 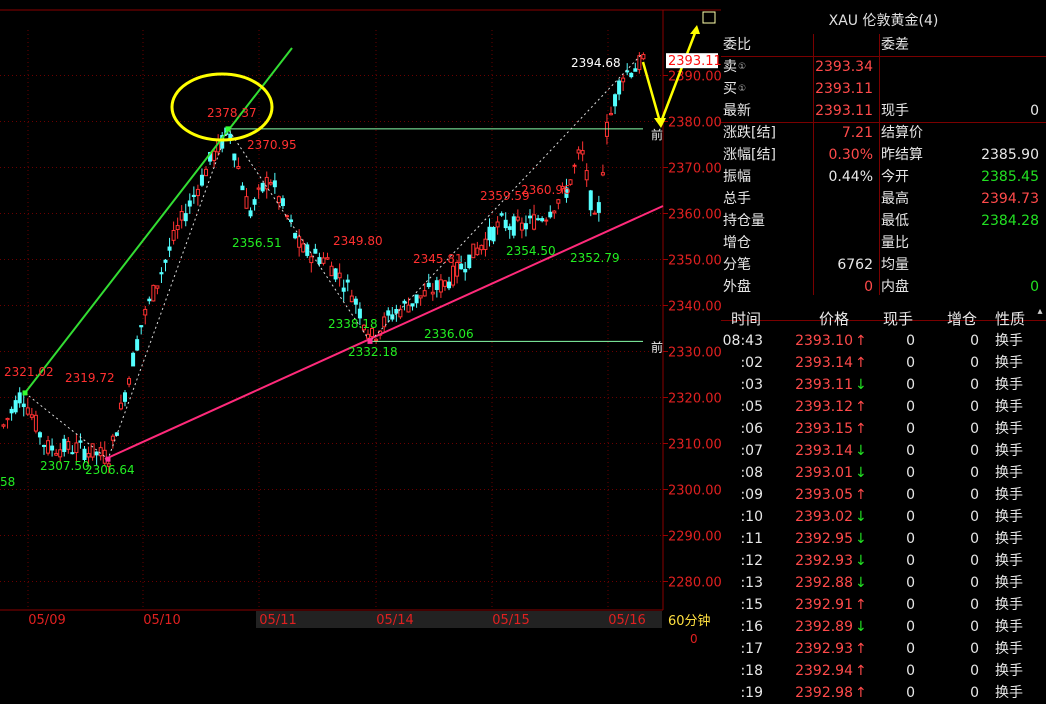 I want to click on quote-label: 今开, so click(x=895, y=177).